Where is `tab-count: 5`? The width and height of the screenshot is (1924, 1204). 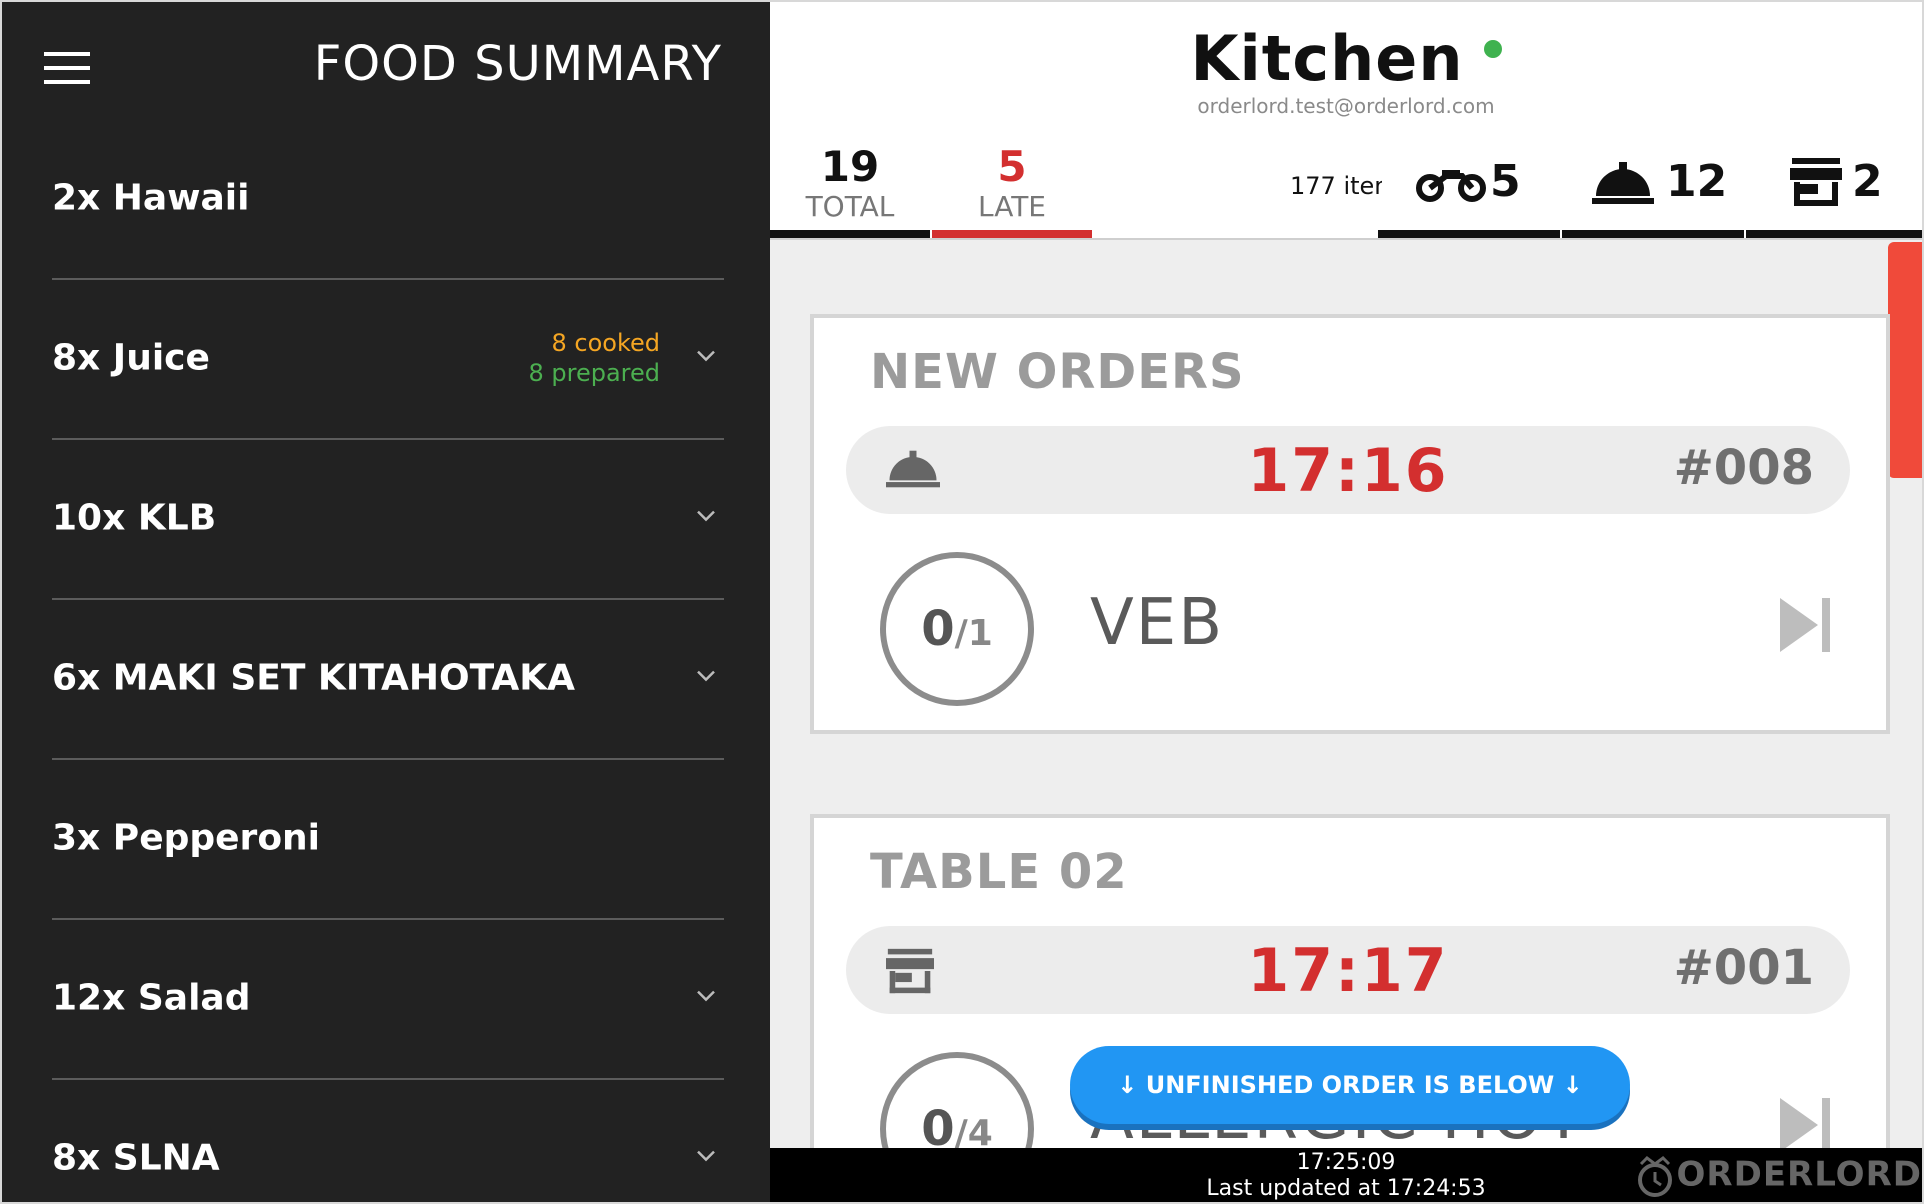 tab-count: 5 is located at coordinates (1012, 166).